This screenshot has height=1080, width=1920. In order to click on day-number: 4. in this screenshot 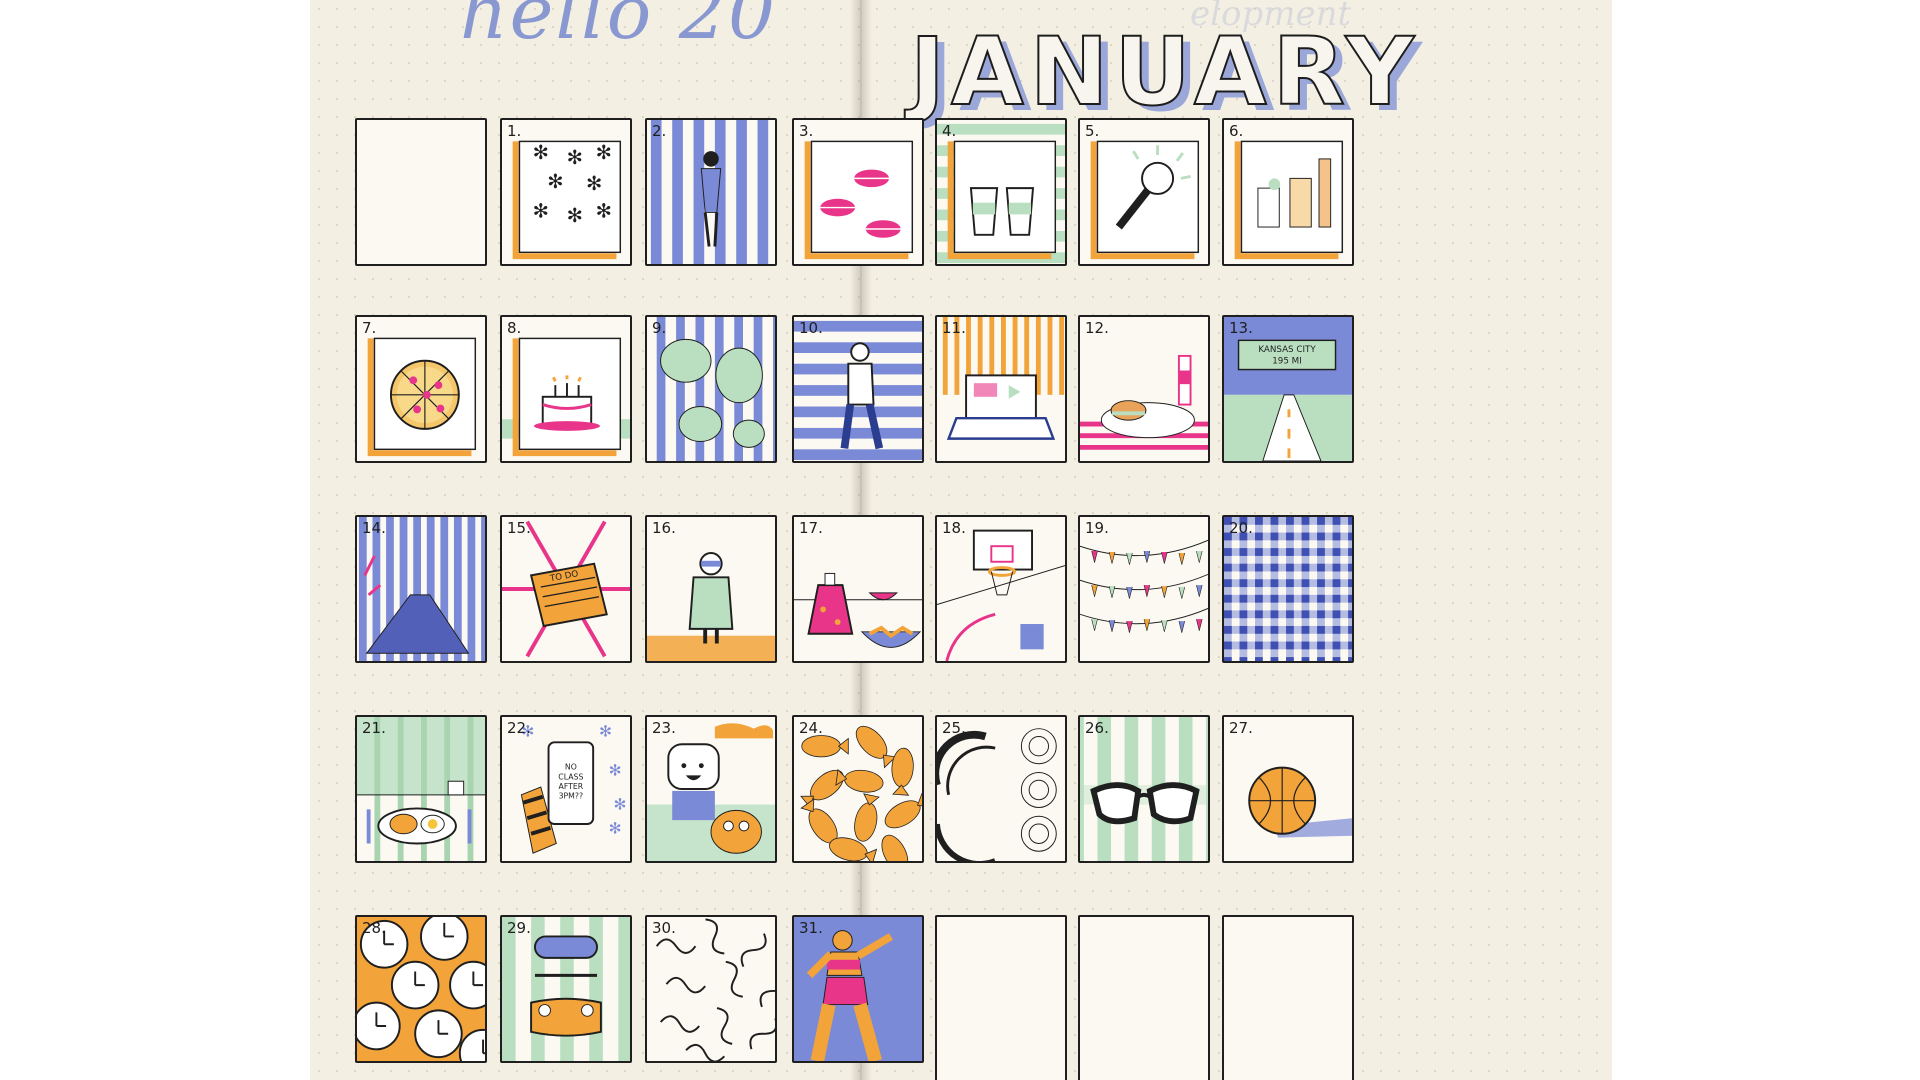, I will do `click(949, 131)`.